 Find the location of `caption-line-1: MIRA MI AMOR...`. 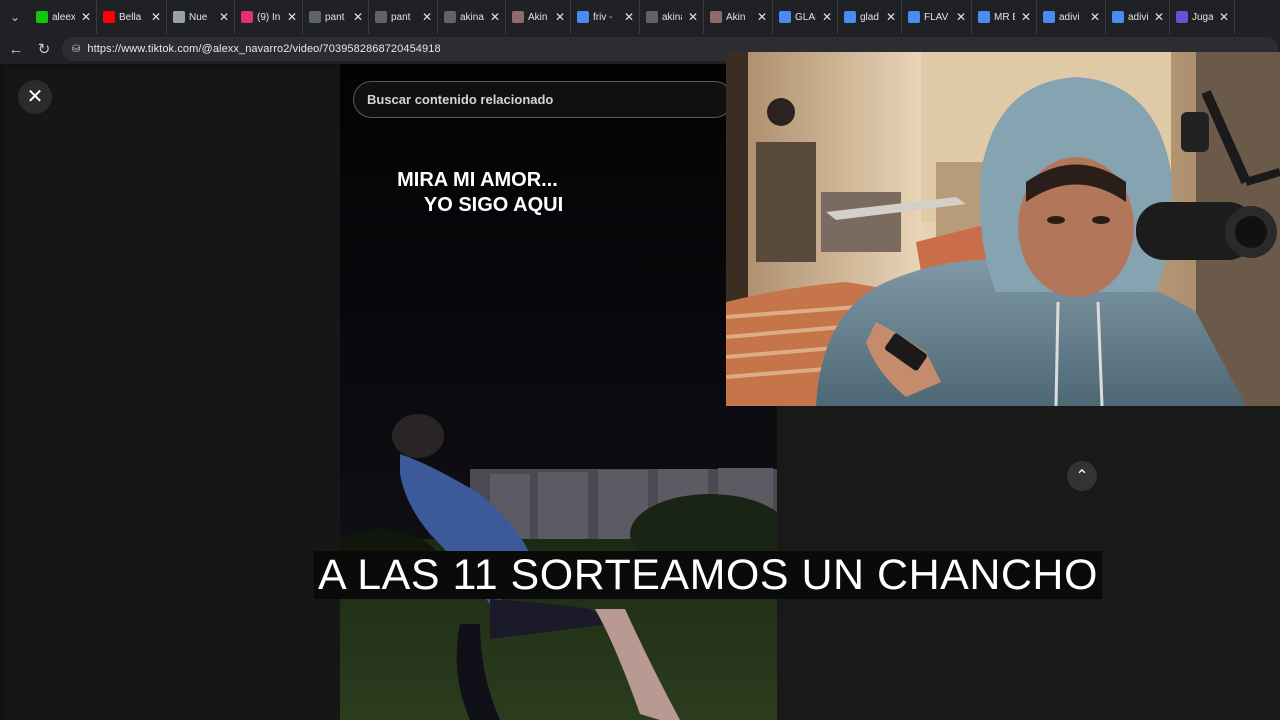

caption-line-1: MIRA MI AMOR... is located at coordinates (477, 180).